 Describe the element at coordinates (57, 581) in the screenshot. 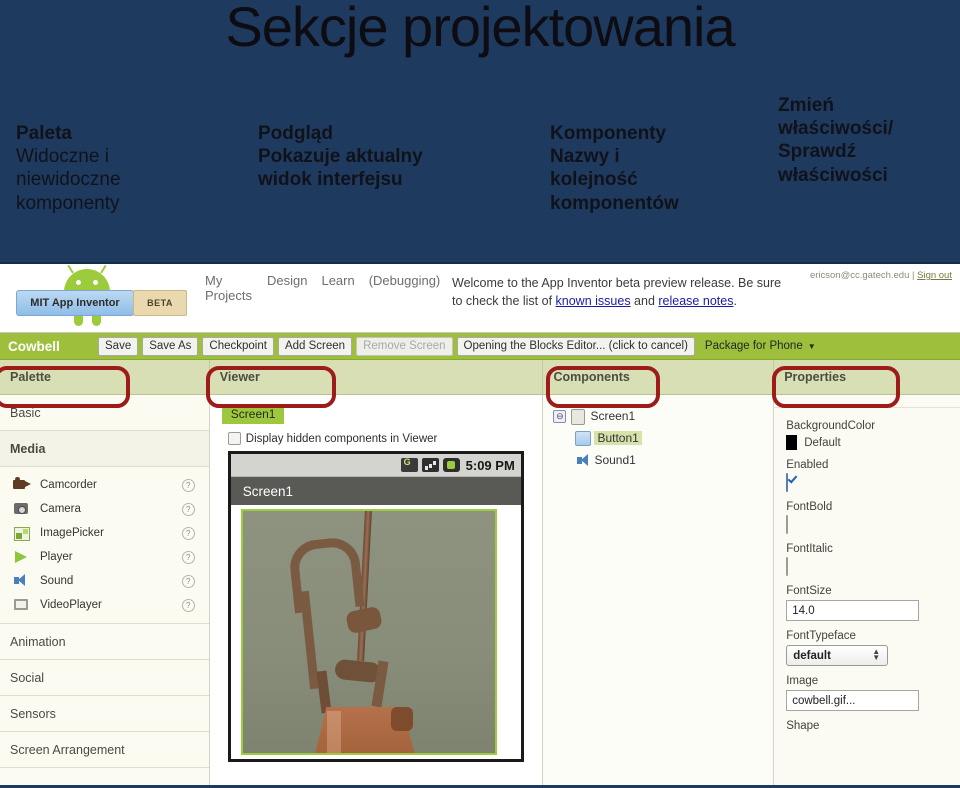

I see `palette-item-label: Sound` at that location.